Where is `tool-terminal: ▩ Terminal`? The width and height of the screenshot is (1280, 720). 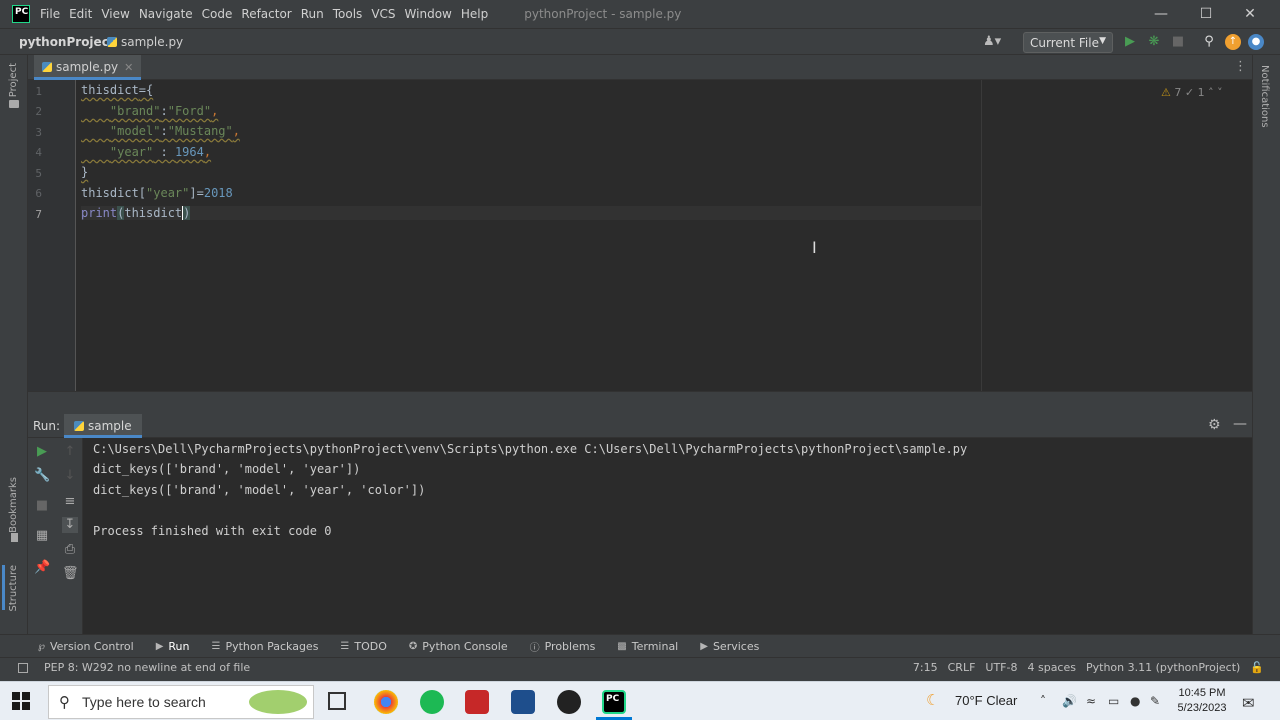
tool-terminal: ▩ Terminal is located at coordinates (647, 646).